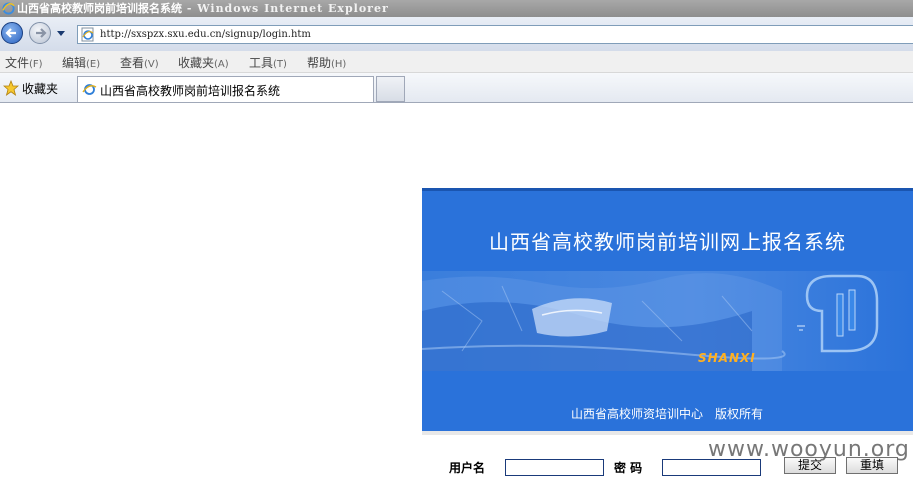 This screenshot has height=481, width=913. Describe the element at coordinates (667, 242) in the screenshot. I see `banner-title: 山西省高校教师岗前培训网上报名系统` at that location.